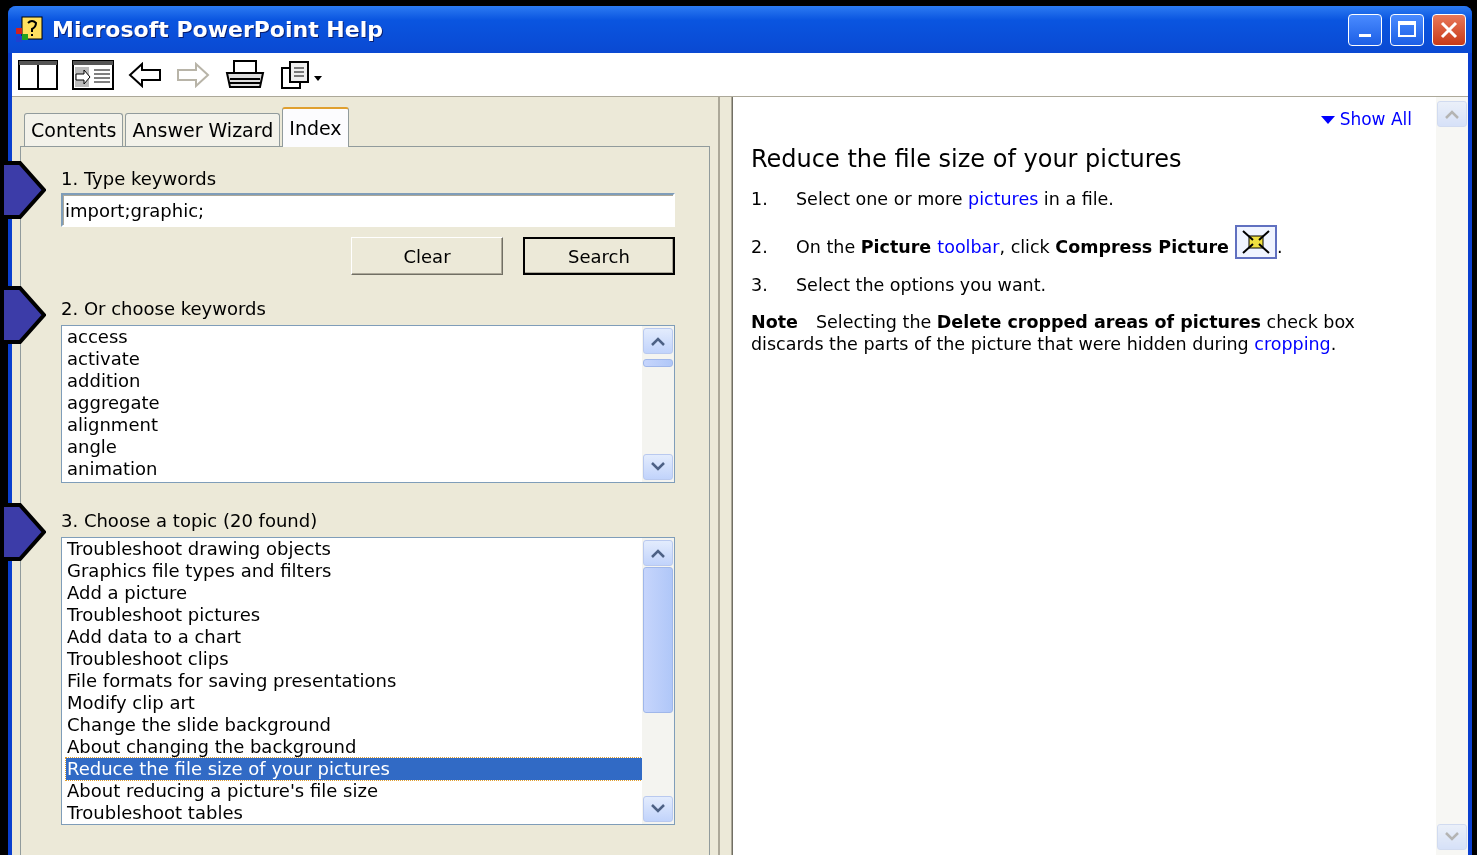 The image size is (1477, 855). Describe the element at coordinates (760, 247) in the screenshot. I see `step-number: 2.` at that location.